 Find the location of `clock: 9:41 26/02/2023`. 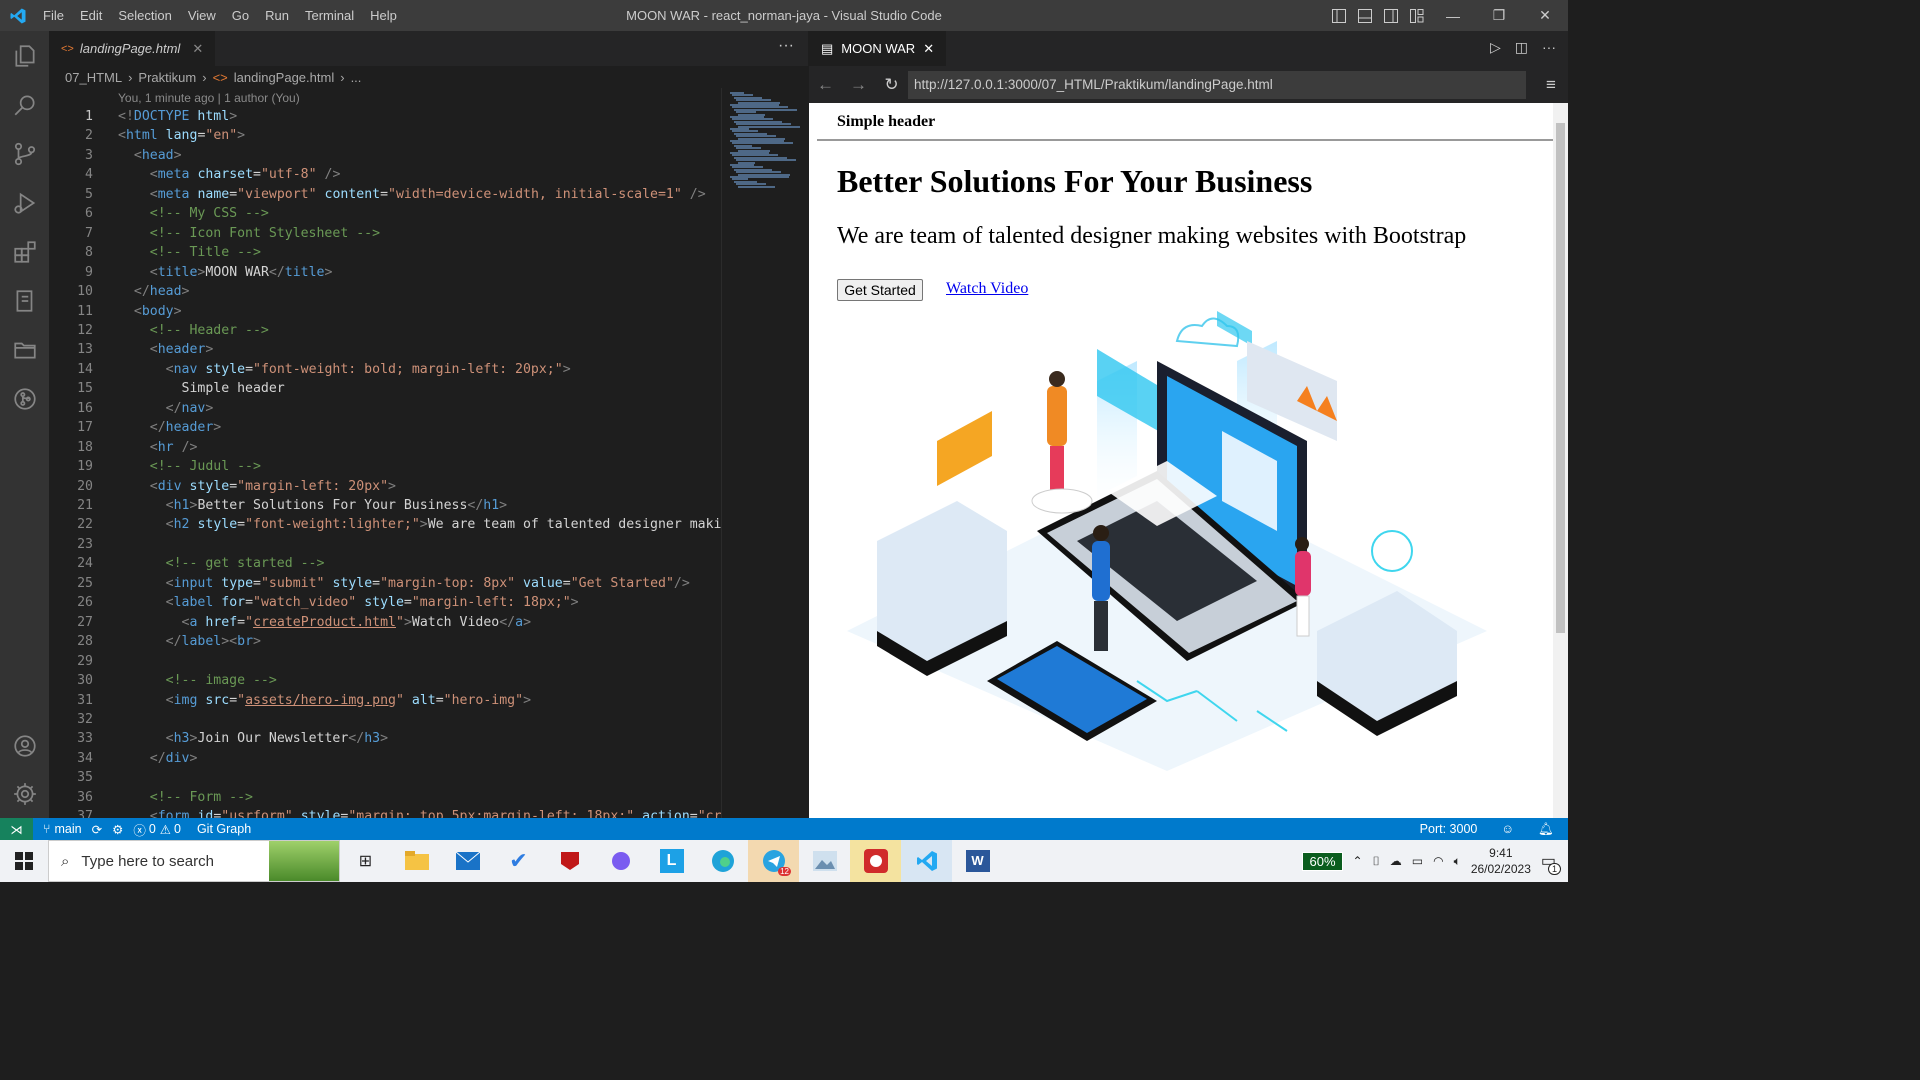

clock: 9:41 26/02/2023 is located at coordinates (1501, 861).